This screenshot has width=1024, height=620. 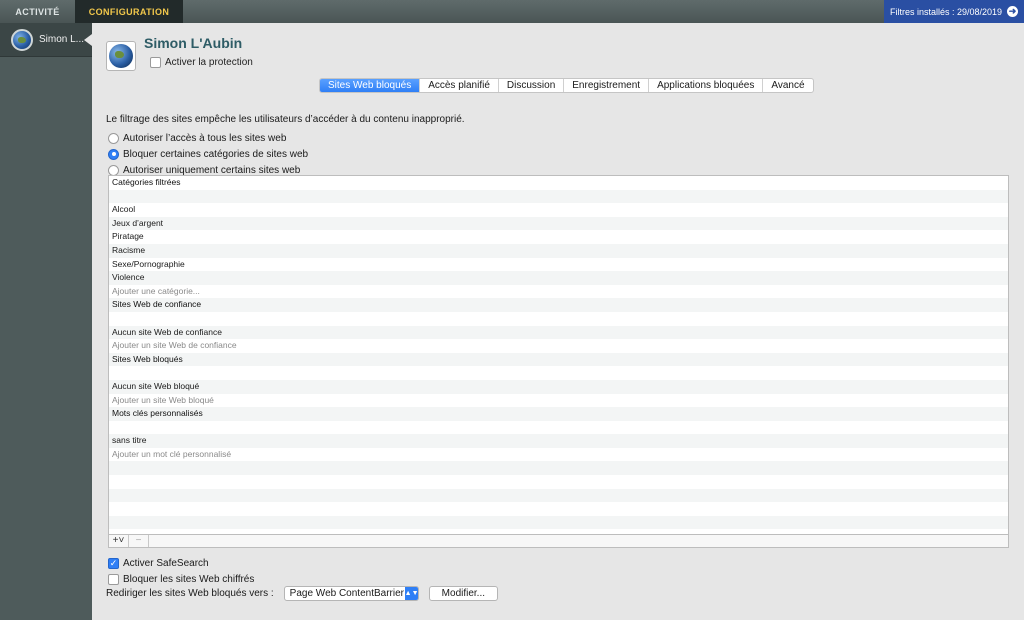 I want to click on user-header: Simon L'Aubin Activer la protection, so click(x=179, y=52).